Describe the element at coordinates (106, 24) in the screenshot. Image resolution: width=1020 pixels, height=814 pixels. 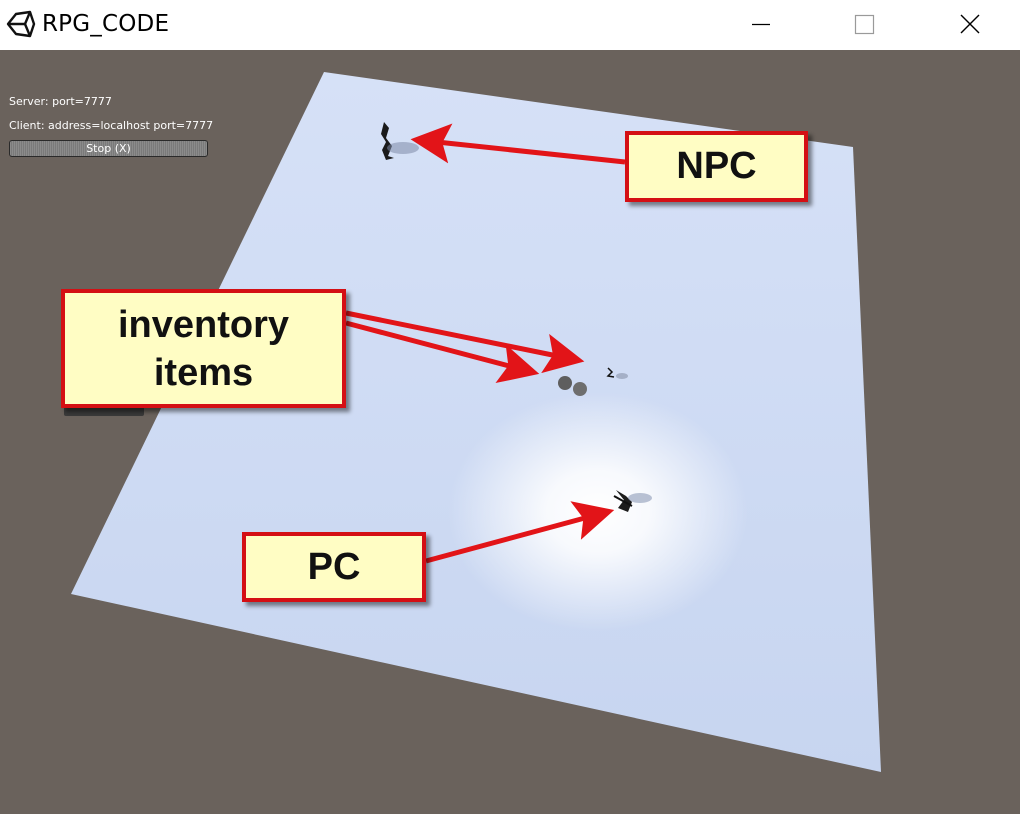
I see `window-title: RPG_CODE` at that location.